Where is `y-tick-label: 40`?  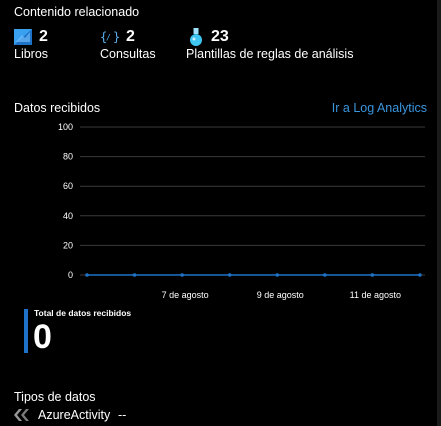 y-tick-label: 40 is located at coordinates (68, 216).